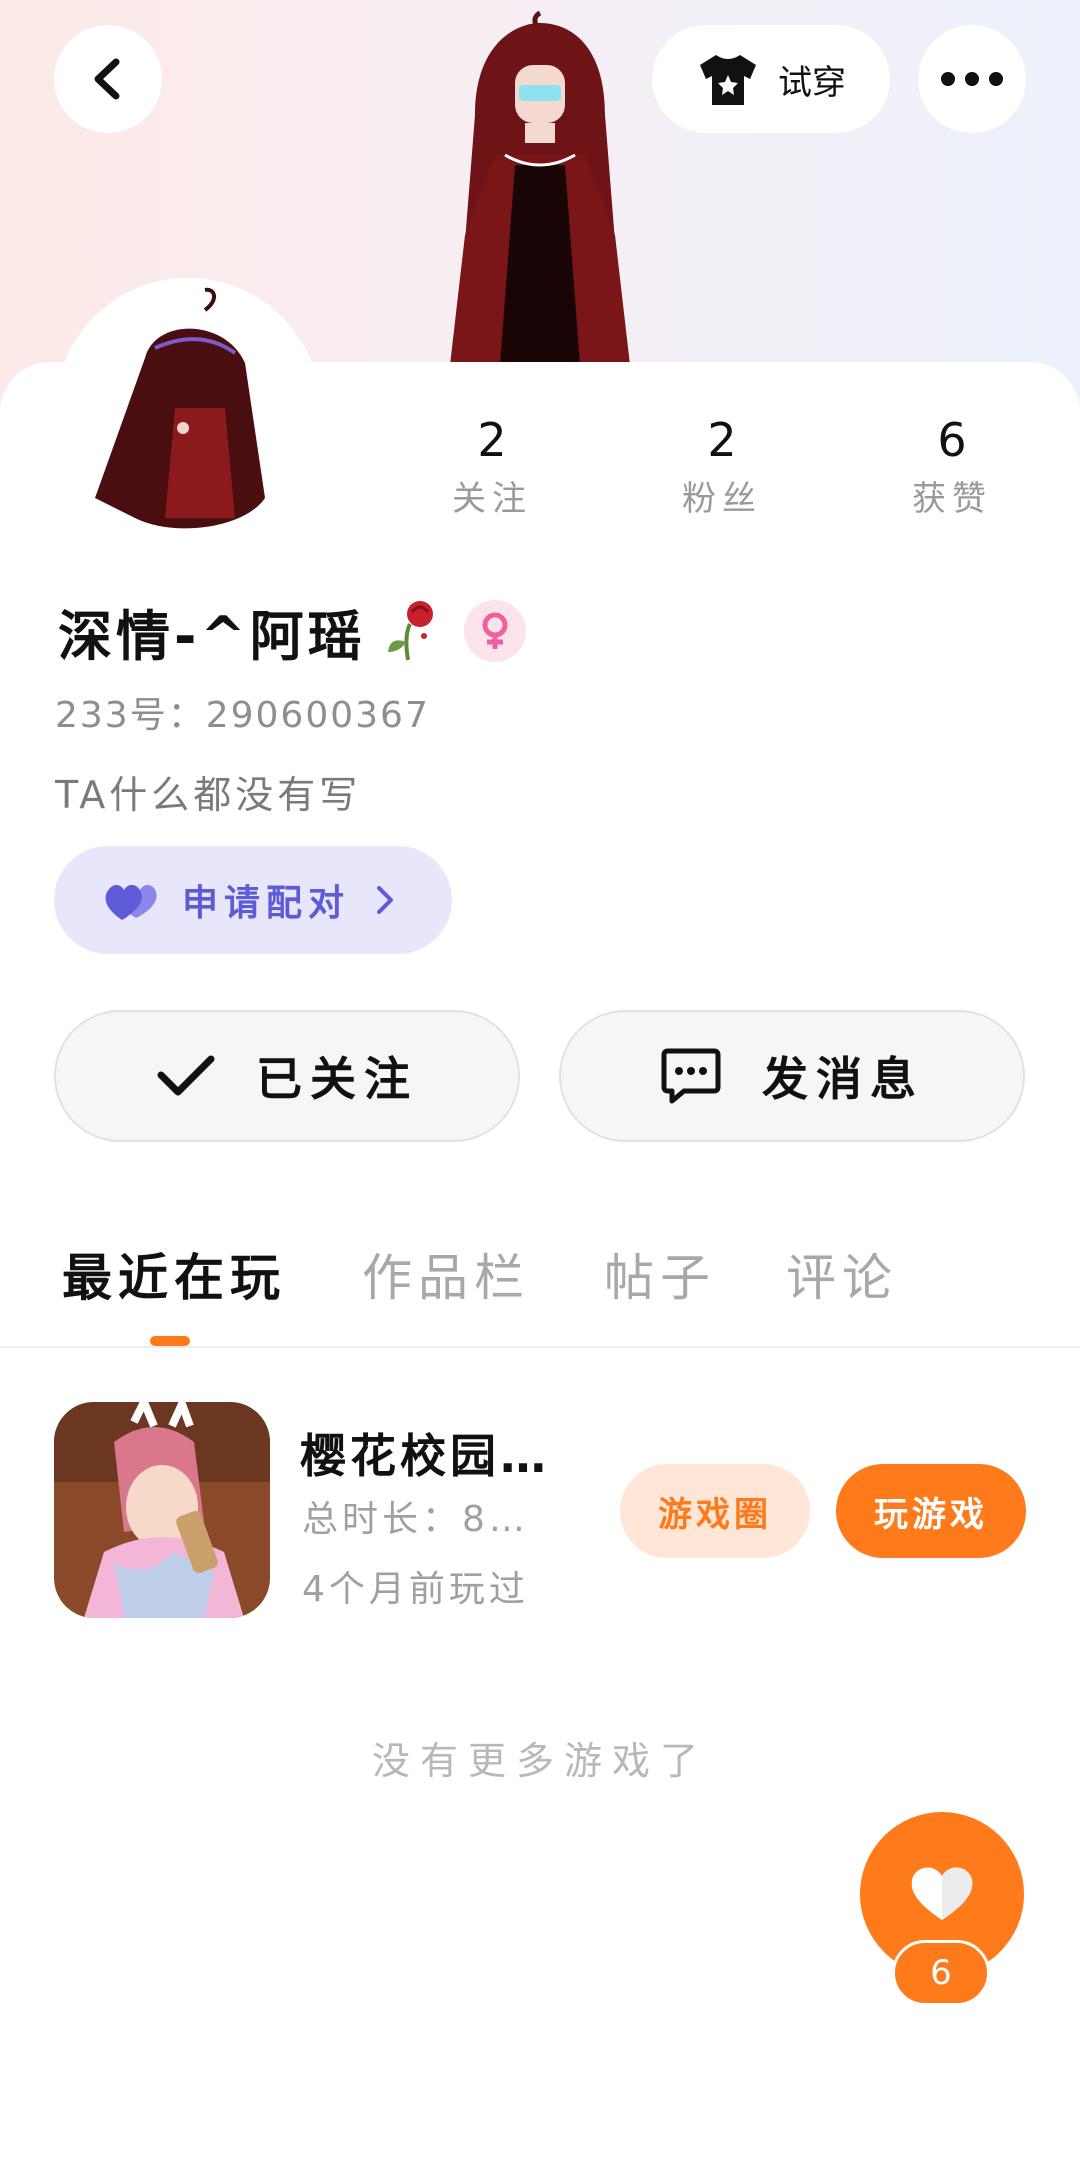 The image size is (1080, 2174). What do you see at coordinates (812, 82) in the screenshot?
I see `try-on-label: 试穿` at bounding box center [812, 82].